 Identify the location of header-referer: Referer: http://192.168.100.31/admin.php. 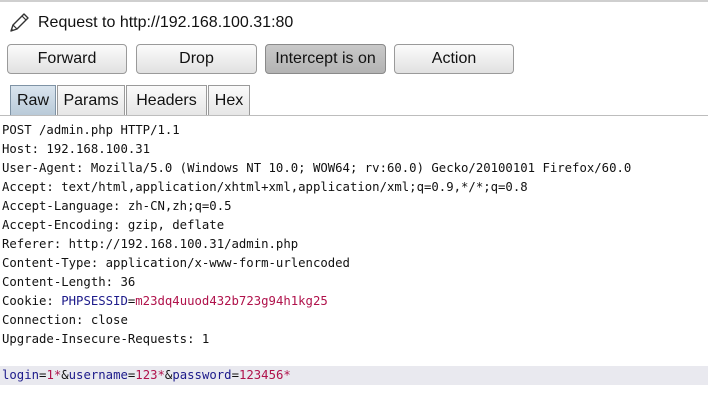
(150, 244).